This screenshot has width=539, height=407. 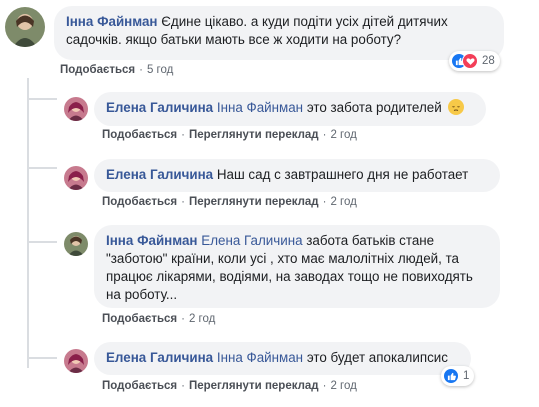 What do you see at coordinates (451, 376) in the screenshot?
I see `like-icon` at bounding box center [451, 376].